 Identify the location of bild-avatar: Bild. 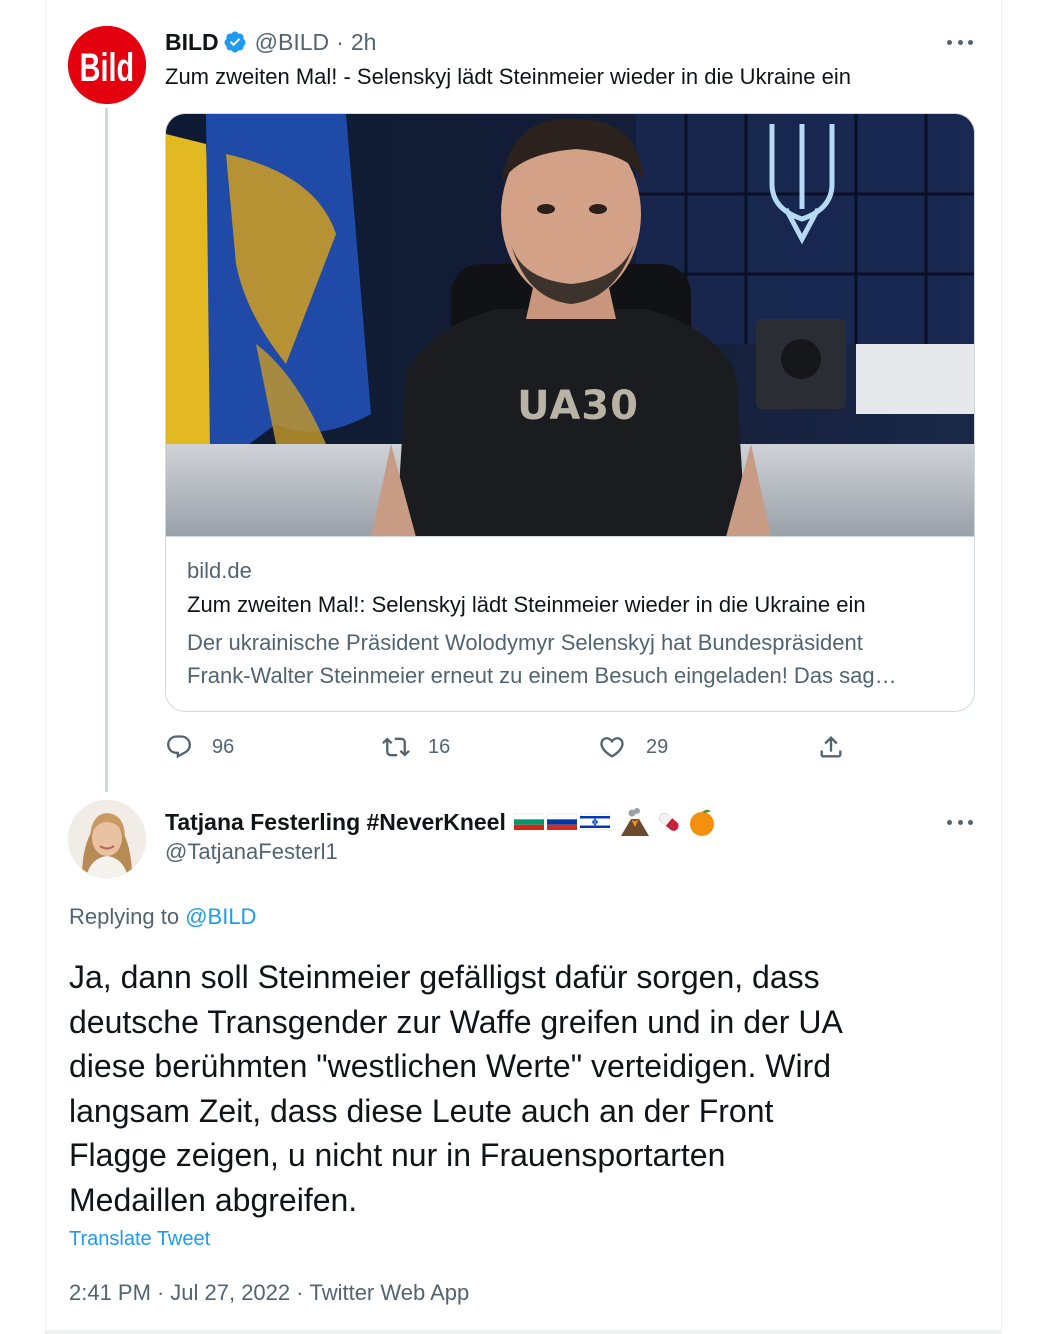
(107, 65).